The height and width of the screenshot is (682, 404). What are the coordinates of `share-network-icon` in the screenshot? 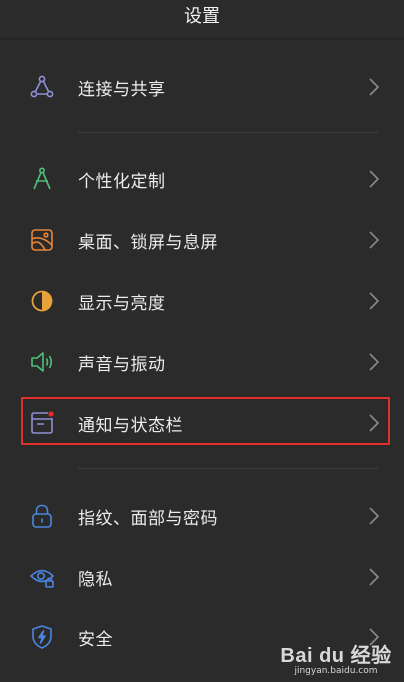 It's located at (42, 87).